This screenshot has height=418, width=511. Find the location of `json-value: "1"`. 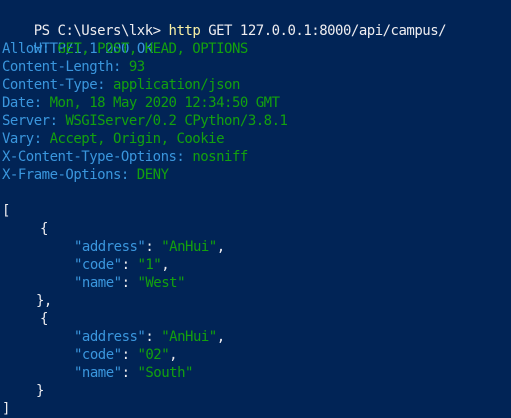

json-value: "1" is located at coordinates (149, 265).